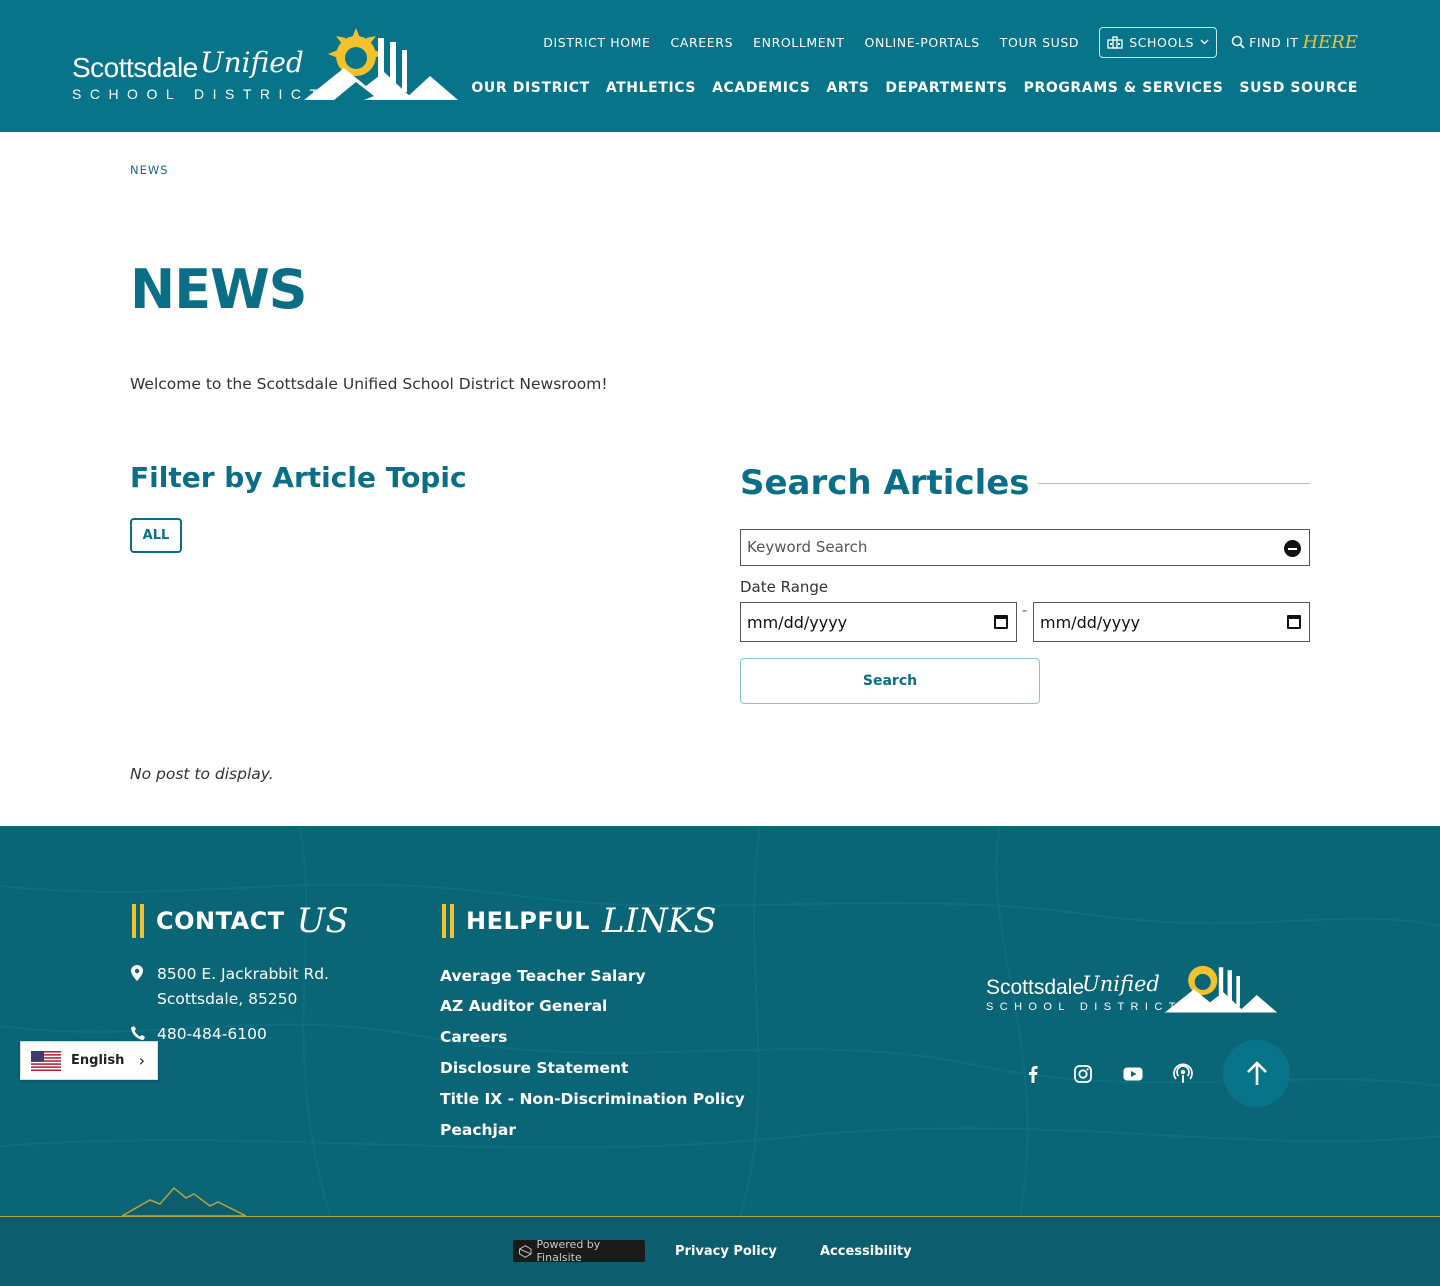 This screenshot has width=1440, height=1286. What do you see at coordinates (1033, 1074) in the screenshot?
I see `facebook-icon` at bounding box center [1033, 1074].